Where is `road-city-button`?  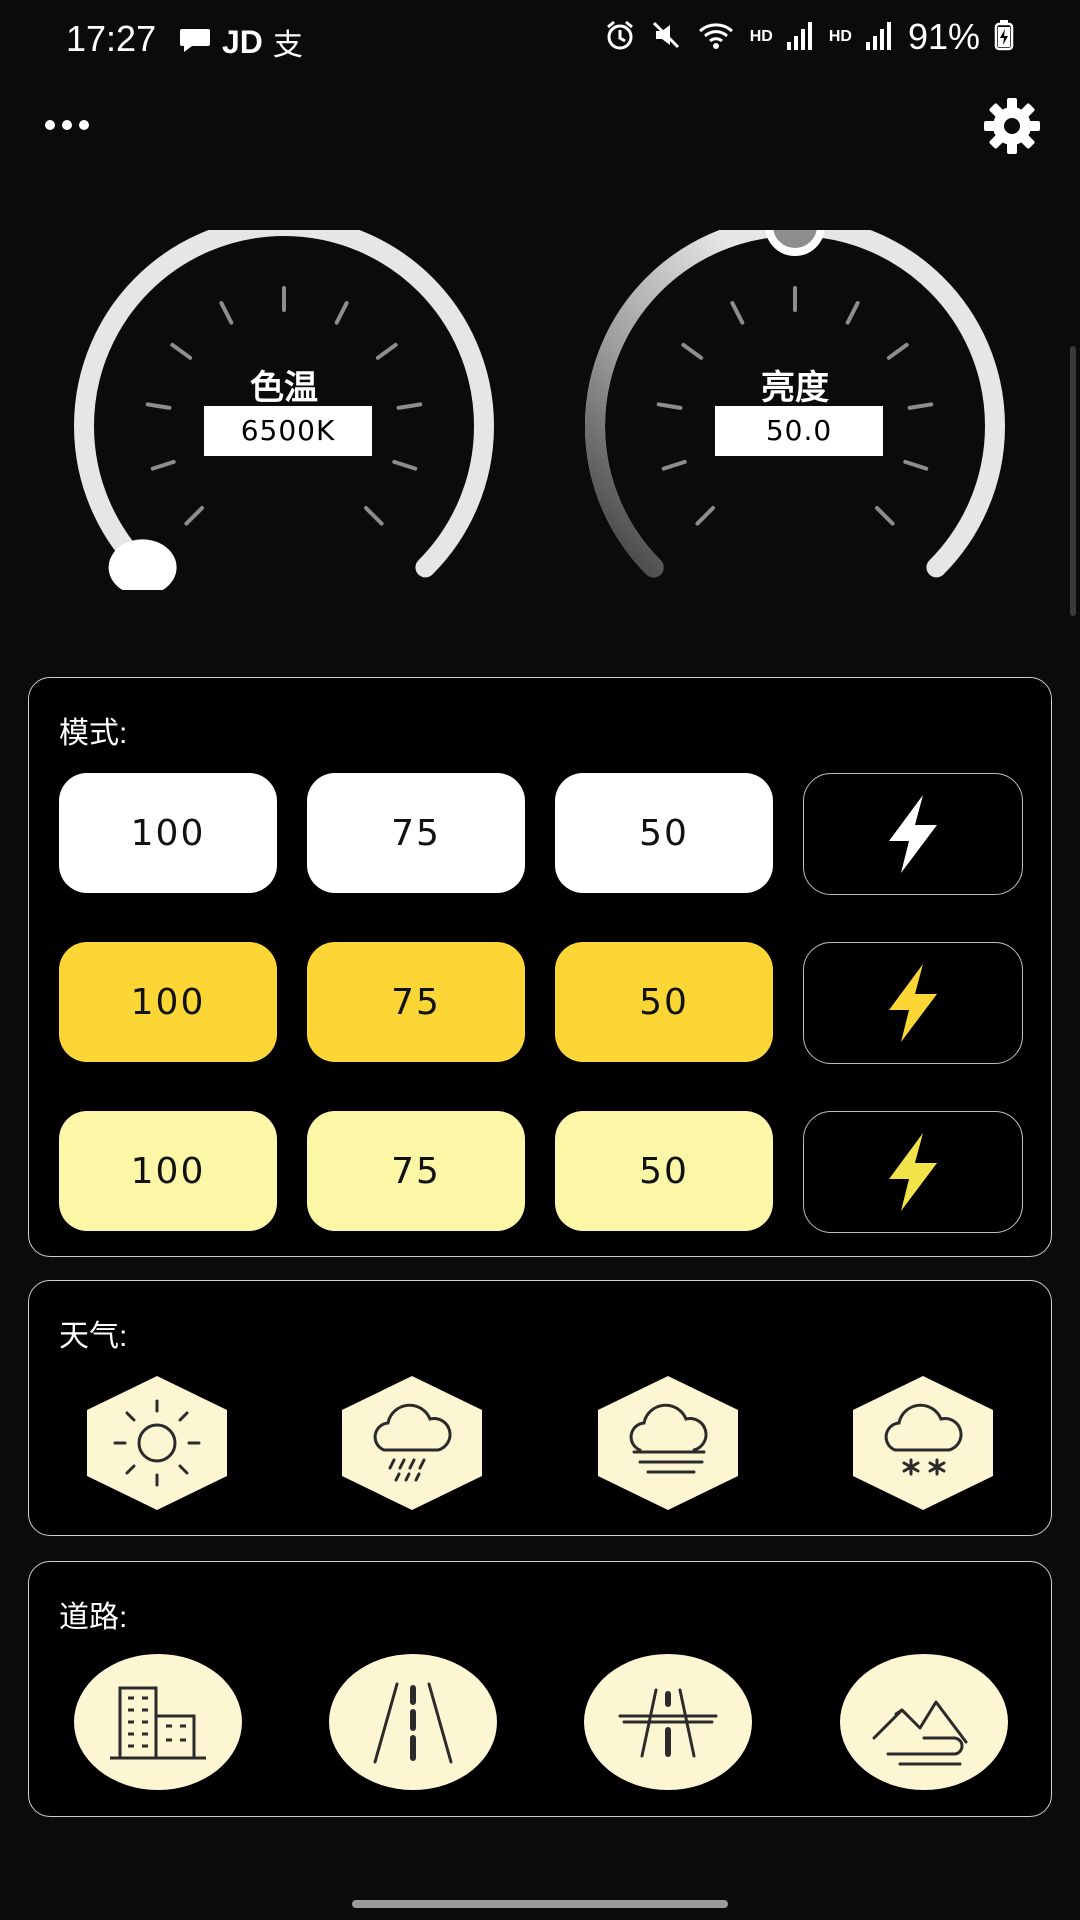
road-city-button is located at coordinates (158, 1722).